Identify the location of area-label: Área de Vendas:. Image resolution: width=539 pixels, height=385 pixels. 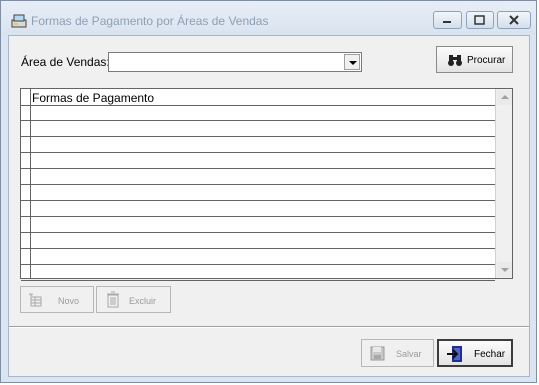
(65, 62).